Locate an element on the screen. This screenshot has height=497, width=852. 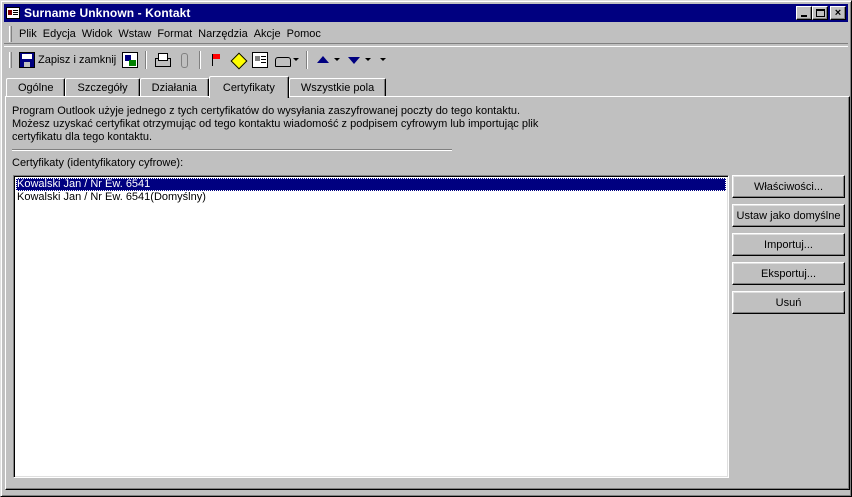
minimize-icon is located at coordinates (804, 16).